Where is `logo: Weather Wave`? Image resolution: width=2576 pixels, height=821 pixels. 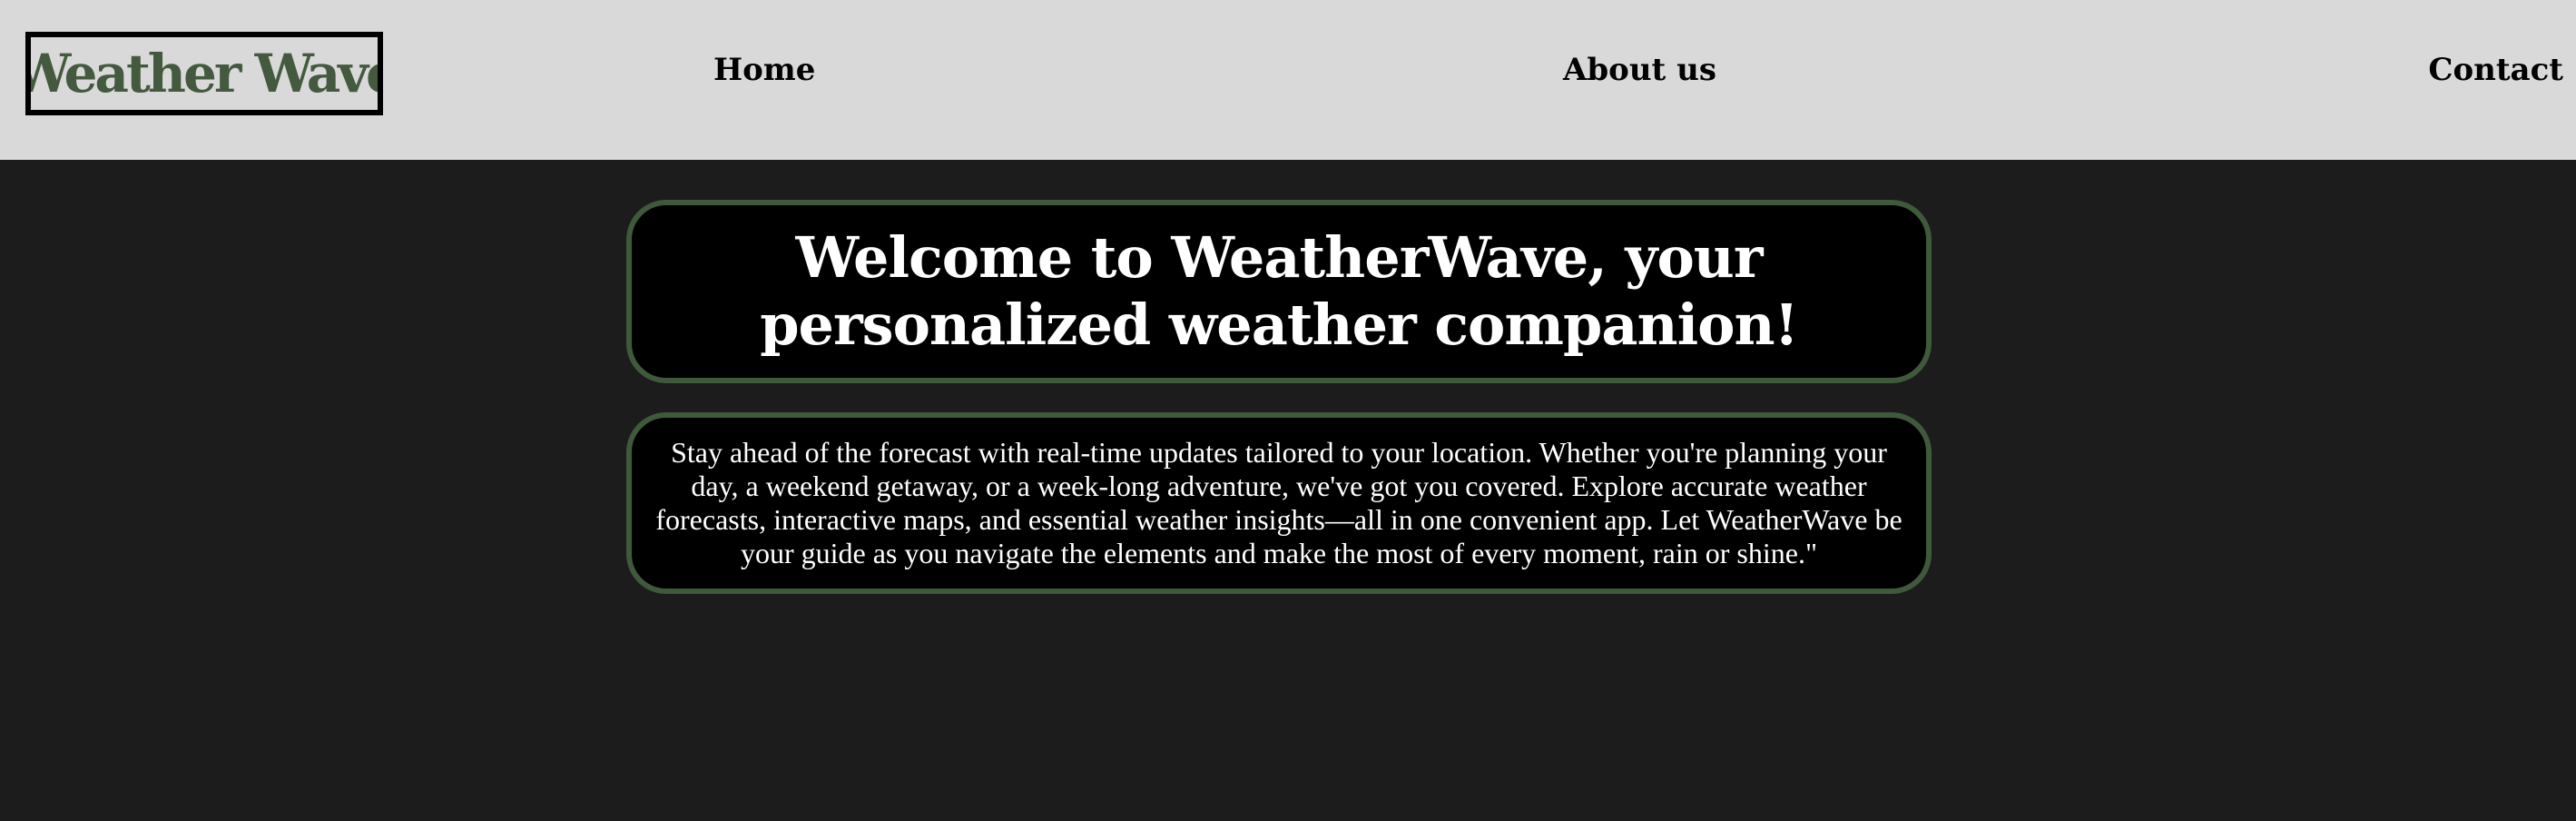 logo: Weather Wave is located at coordinates (204, 74).